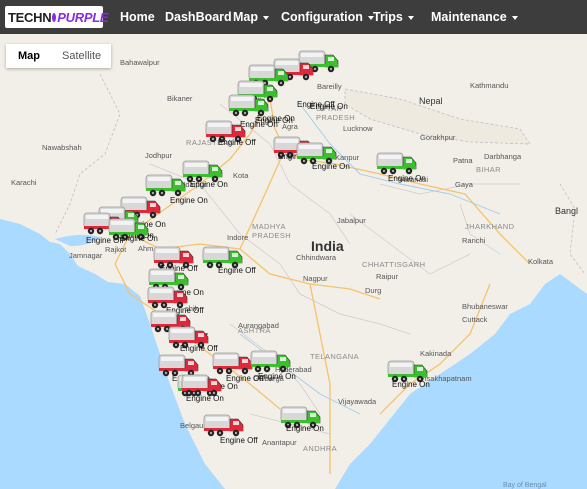 Image resolution: width=587 pixels, height=489 pixels. What do you see at coordinates (258, 325) in the screenshot?
I see `city-aurangabad: Aurangabad` at bounding box center [258, 325].